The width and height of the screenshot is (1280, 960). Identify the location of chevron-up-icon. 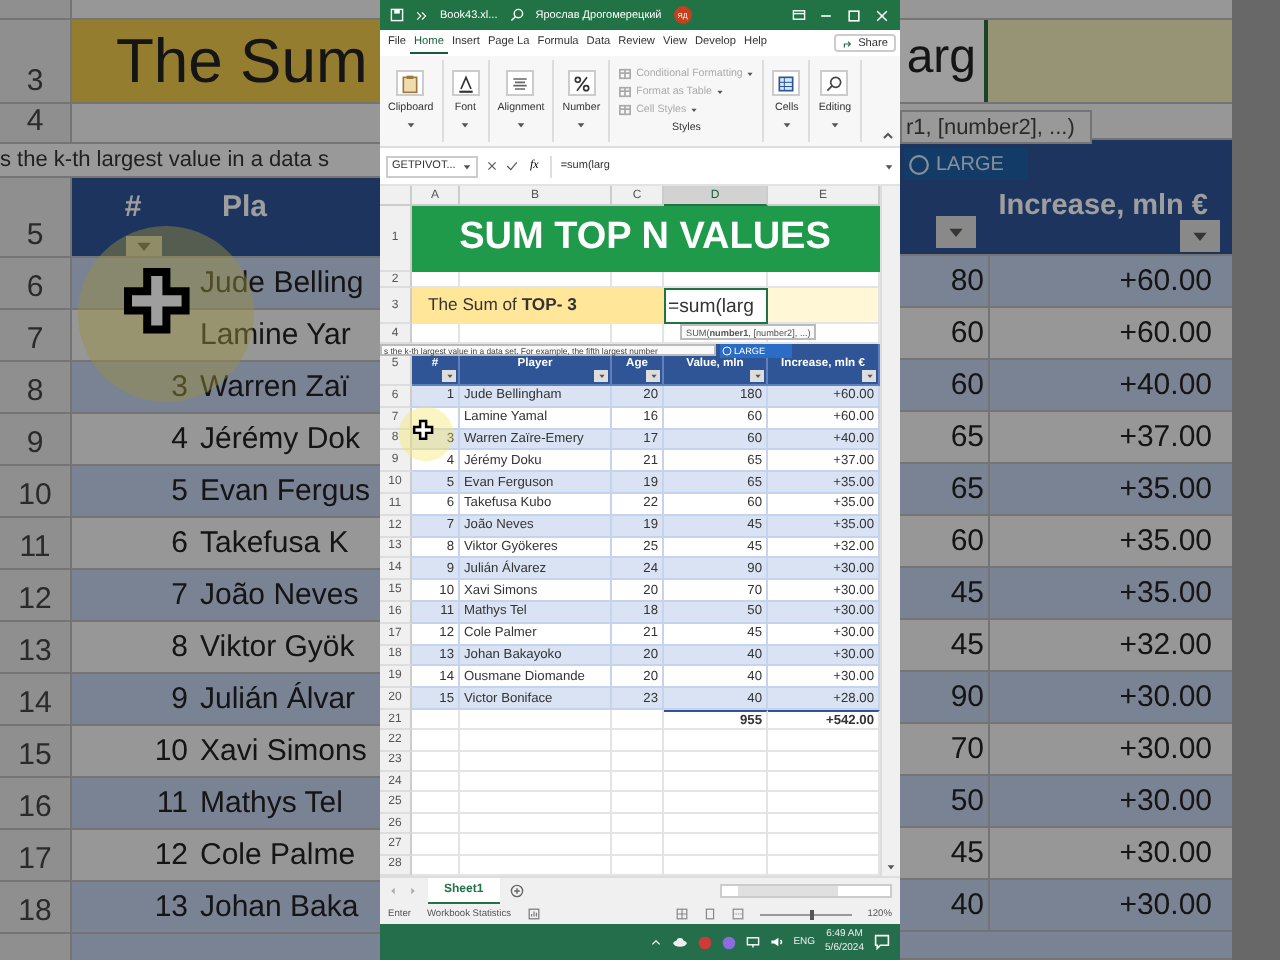
(655, 942).